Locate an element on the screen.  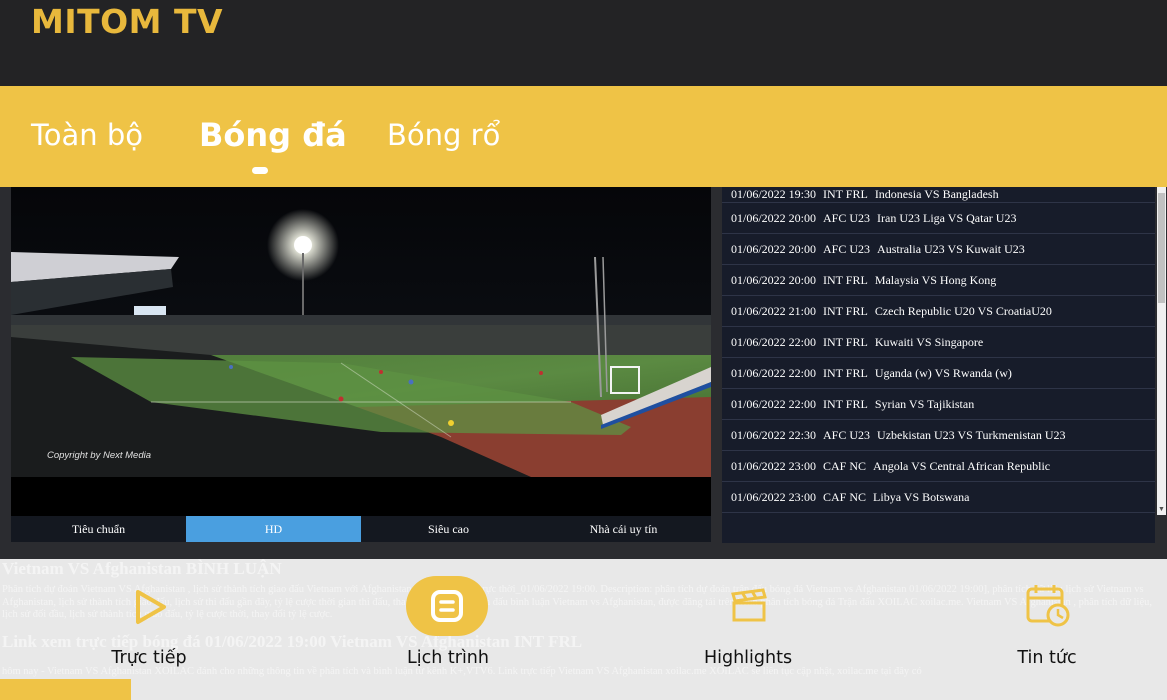
match-teams: Australia U23 VS Kuwait U23 is located at coordinates (951, 248).